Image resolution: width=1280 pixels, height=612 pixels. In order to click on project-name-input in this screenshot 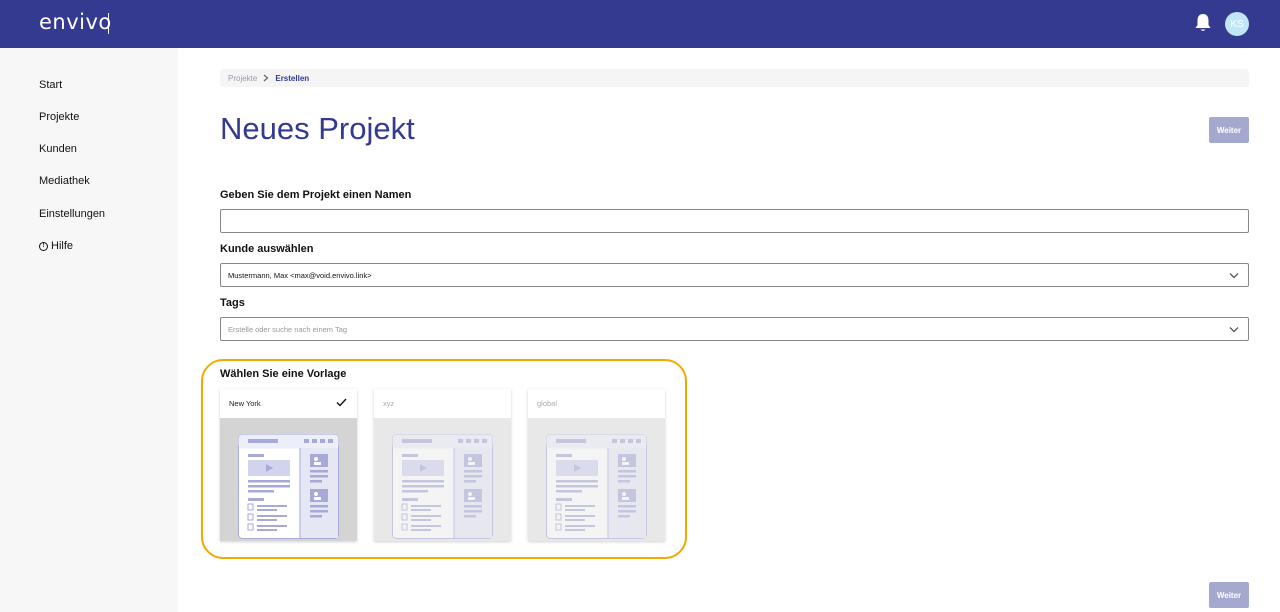, I will do `click(734, 221)`.